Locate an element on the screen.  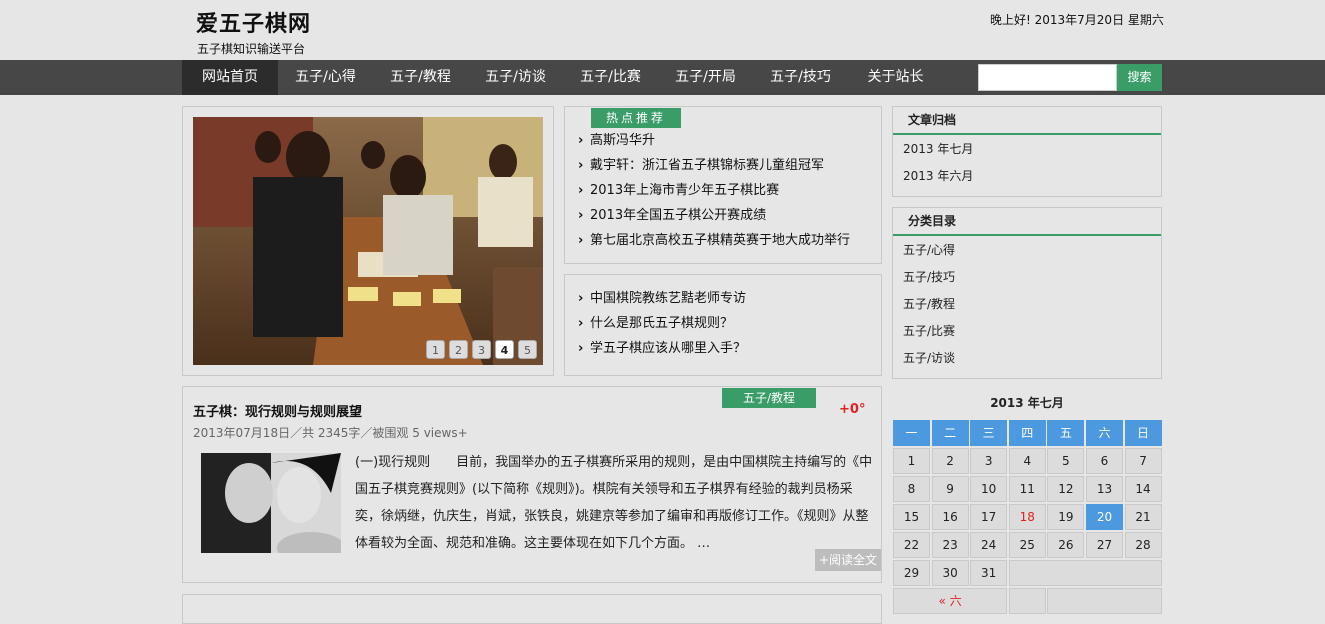
calendar-day: 6 is located at coordinates (1104, 461).